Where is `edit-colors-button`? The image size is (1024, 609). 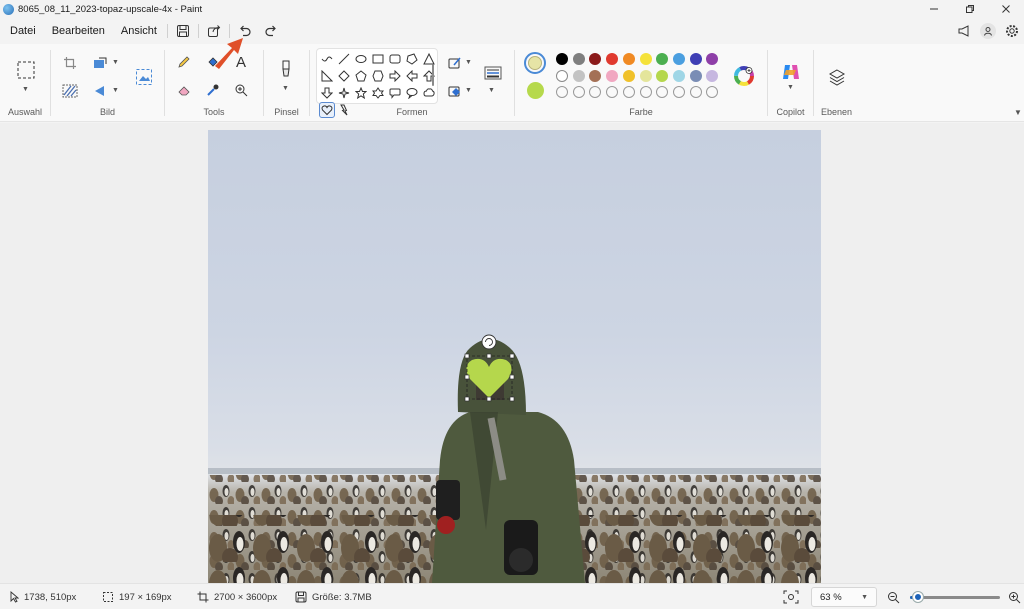 edit-colors-button is located at coordinates (744, 76).